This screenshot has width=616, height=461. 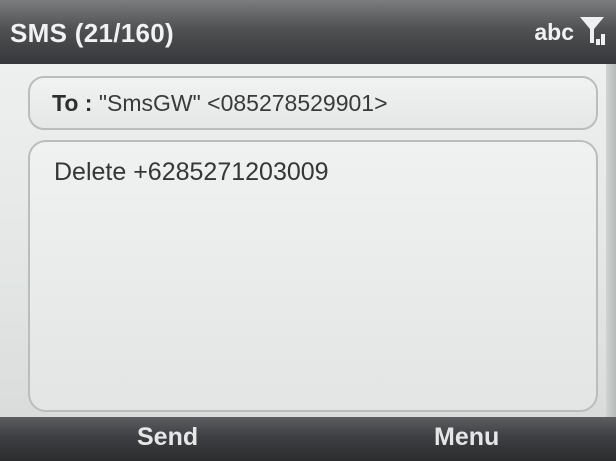 I want to click on recipient-value: "SmsGW" <085278529901>, so click(x=240, y=103).